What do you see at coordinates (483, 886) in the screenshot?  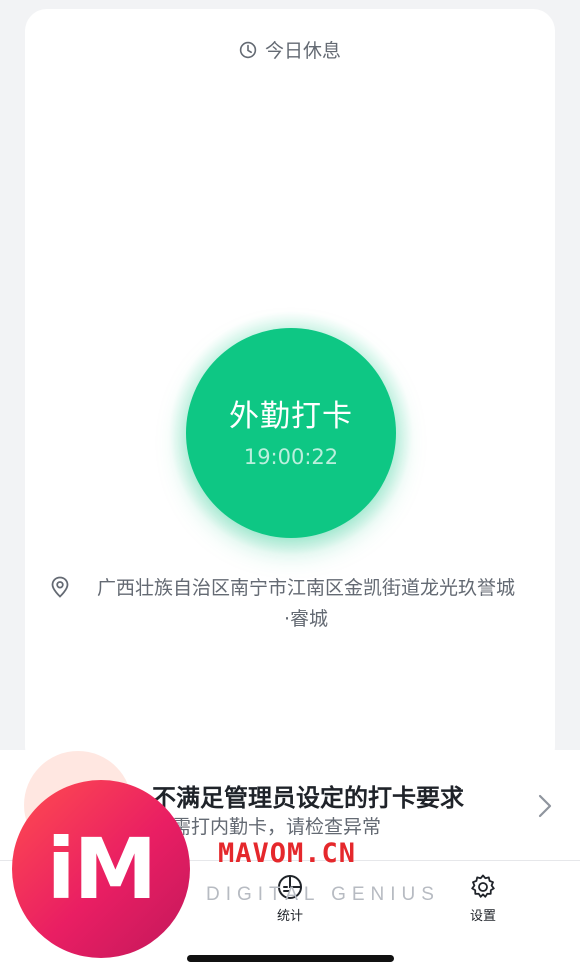 I see `gear-icon` at bounding box center [483, 886].